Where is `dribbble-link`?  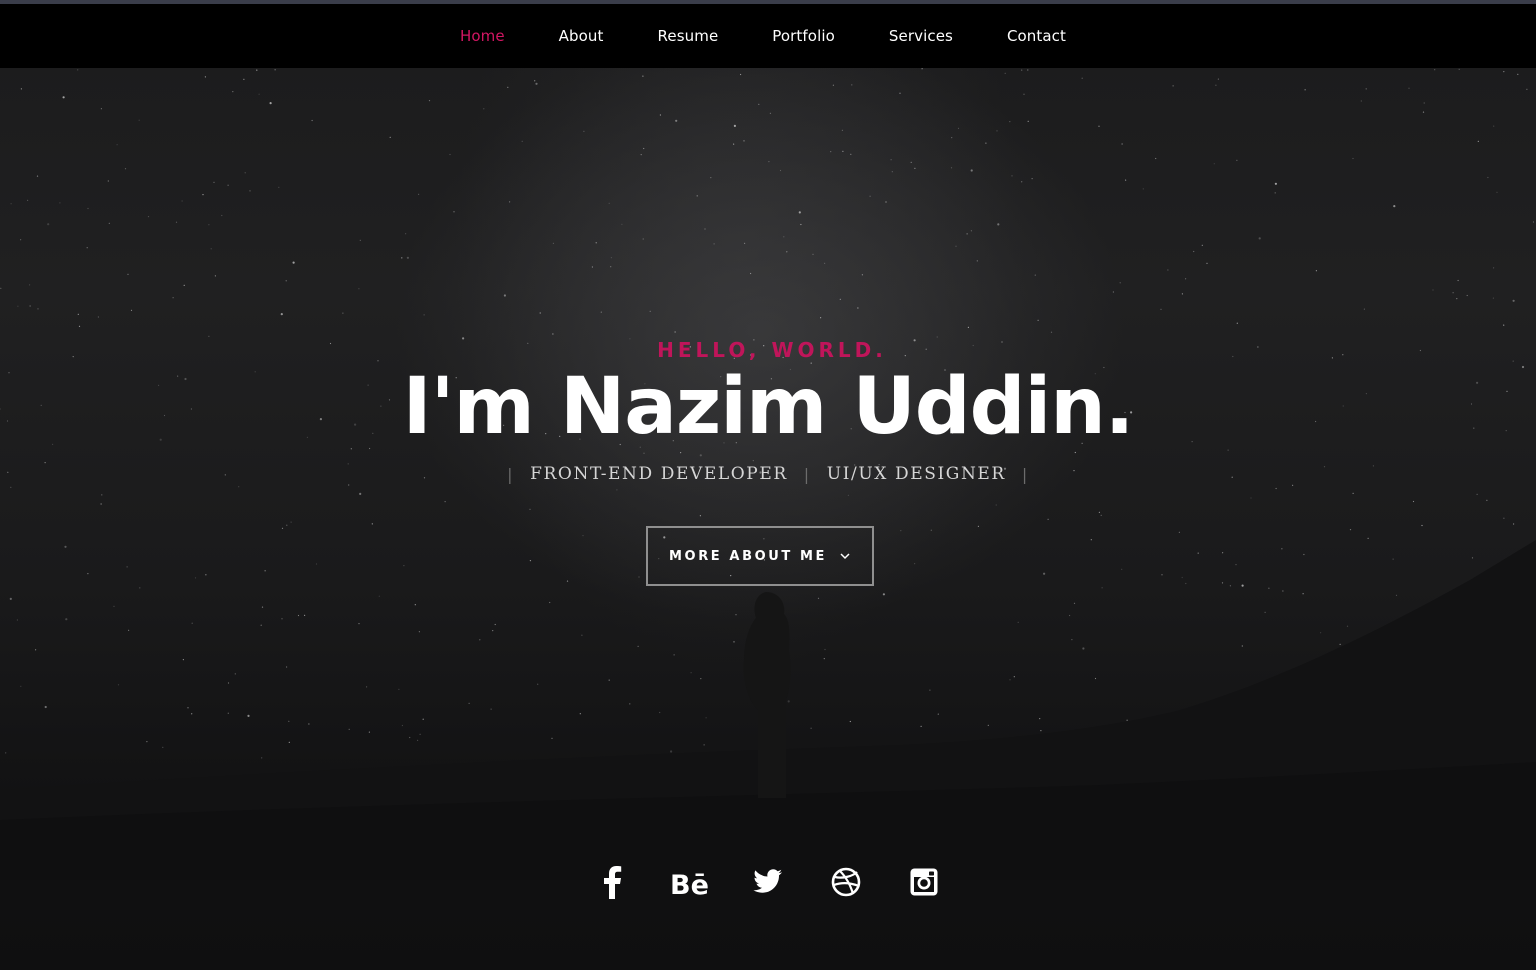
dribbble-link is located at coordinates (846, 882).